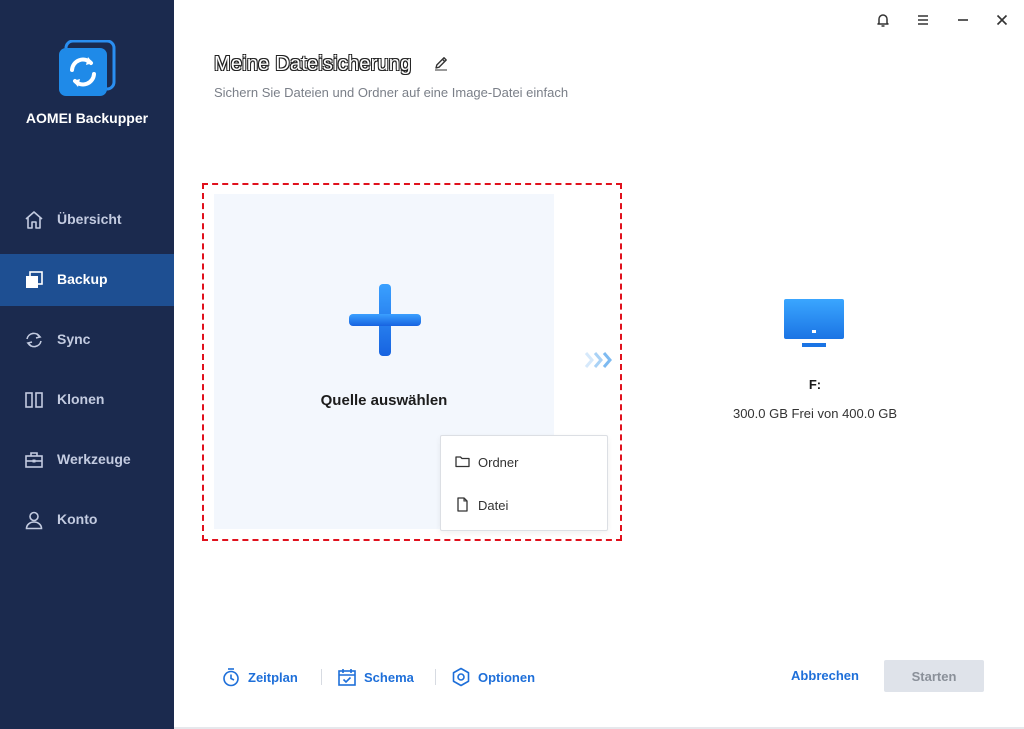 This screenshot has width=1024, height=729. Describe the element at coordinates (814, 325) in the screenshot. I see `monitor-icon` at that location.